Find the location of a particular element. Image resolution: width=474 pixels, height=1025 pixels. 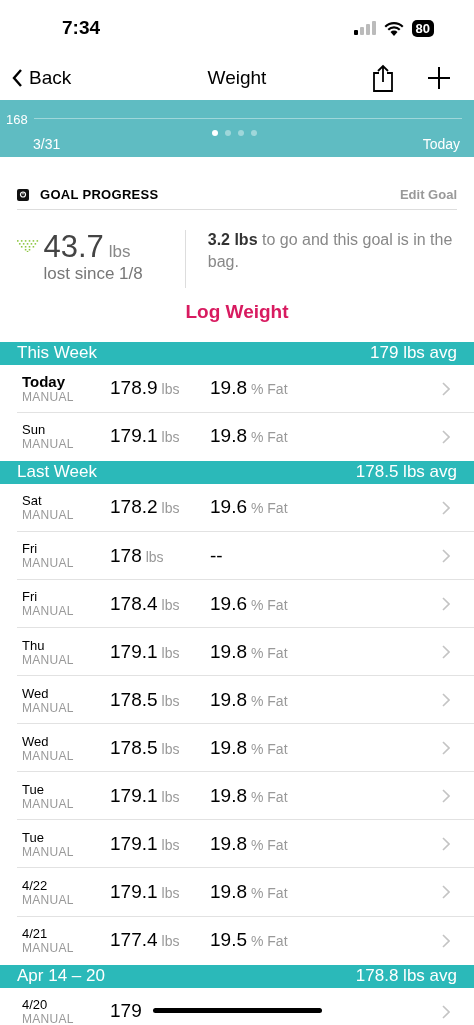

back-button: Back is located at coordinates (42, 78).